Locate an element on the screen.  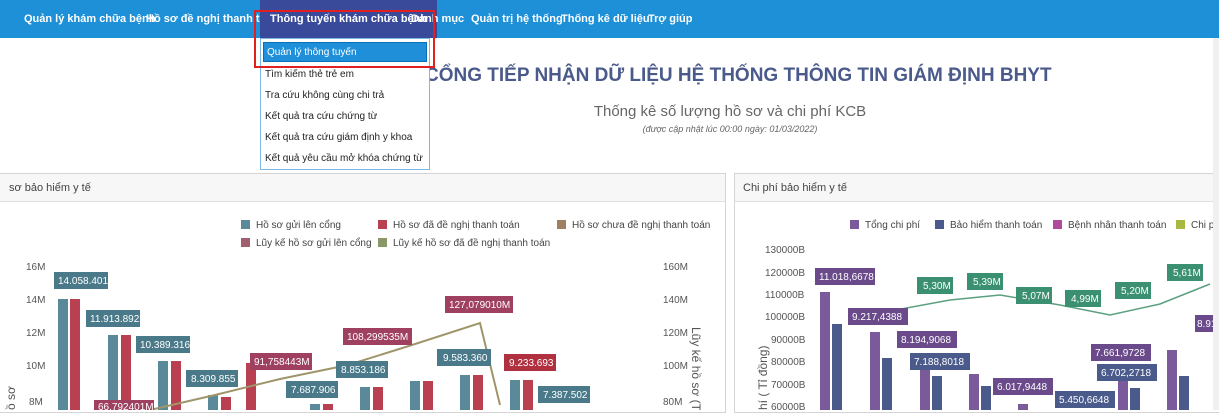
legend-item: Tổng chi phí is located at coordinates (885, 225).